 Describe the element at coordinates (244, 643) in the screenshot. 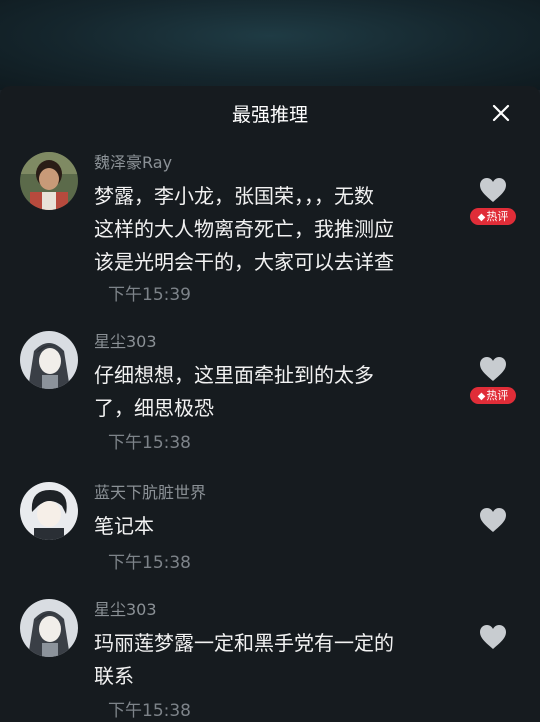

I see `comment-text-line: 玛丽莲梦露一定和黑手党有一定的` at that location.